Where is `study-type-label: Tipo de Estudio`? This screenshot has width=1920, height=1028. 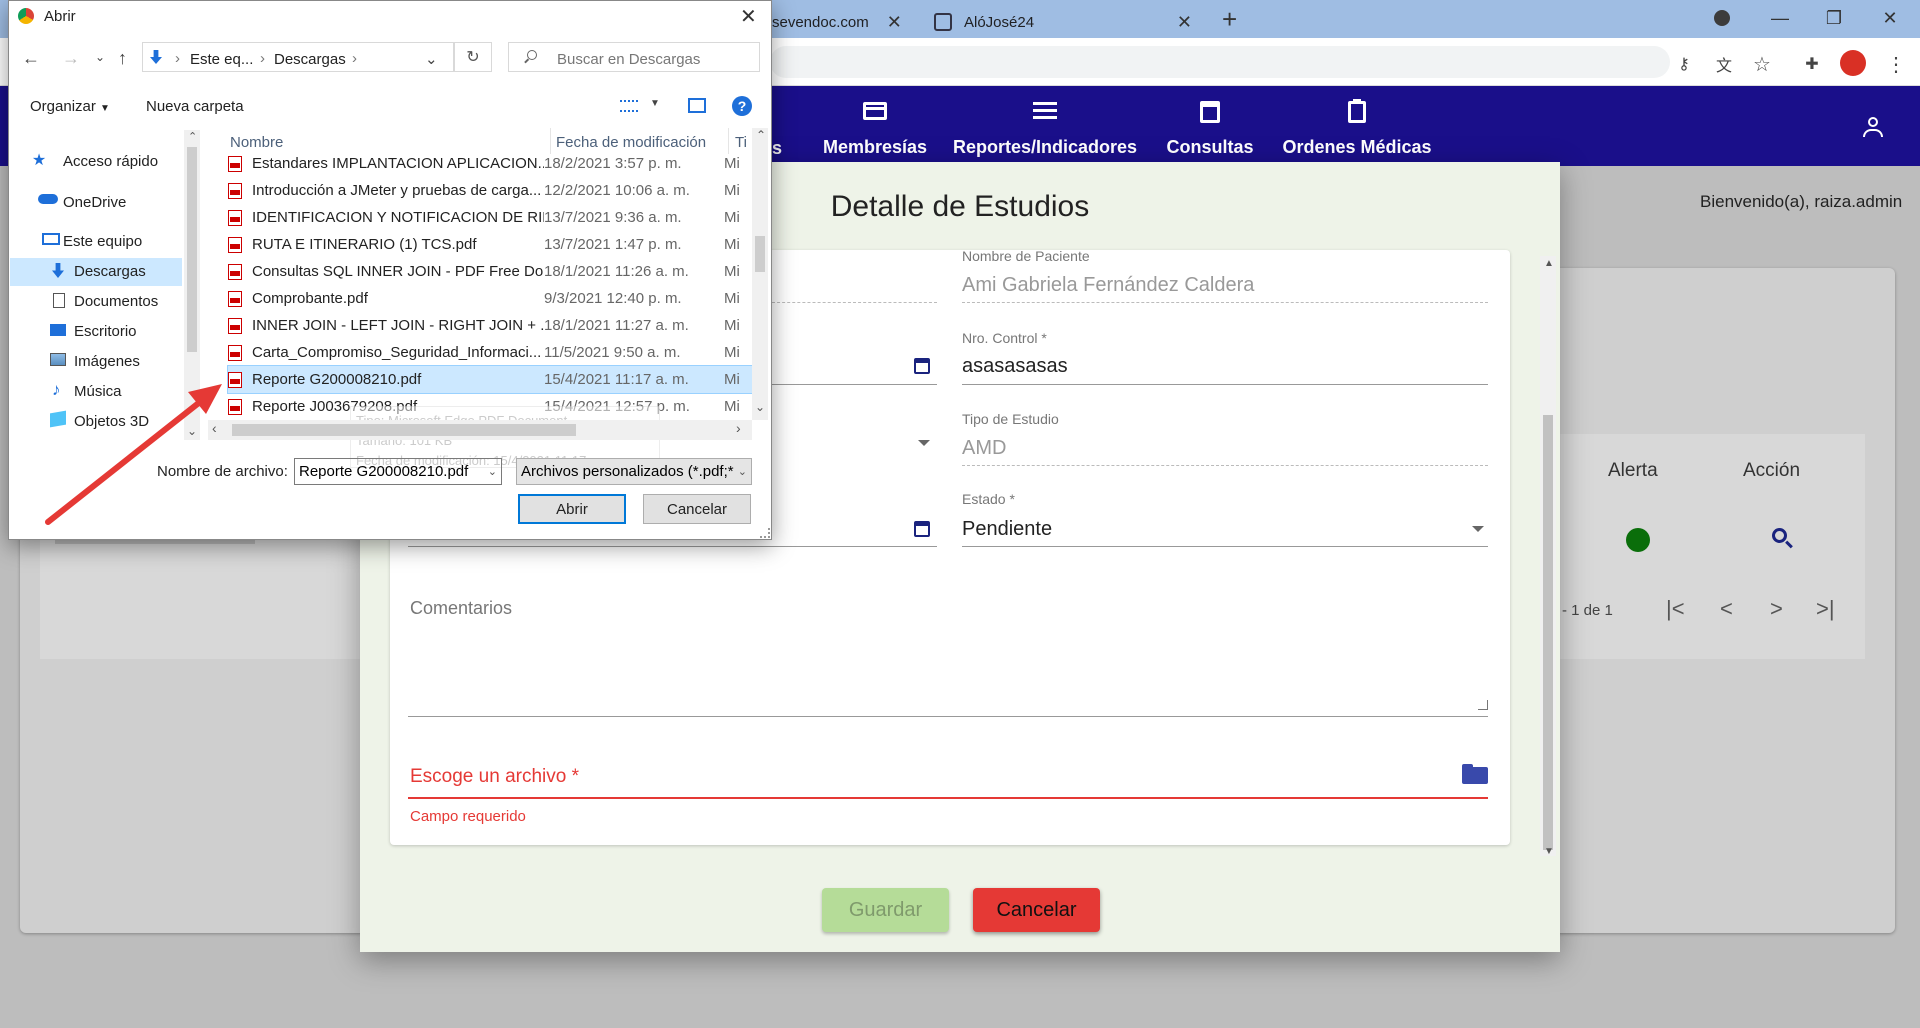
study-type-label: Tipo de Estudio is located at coordinates (1010, 419).